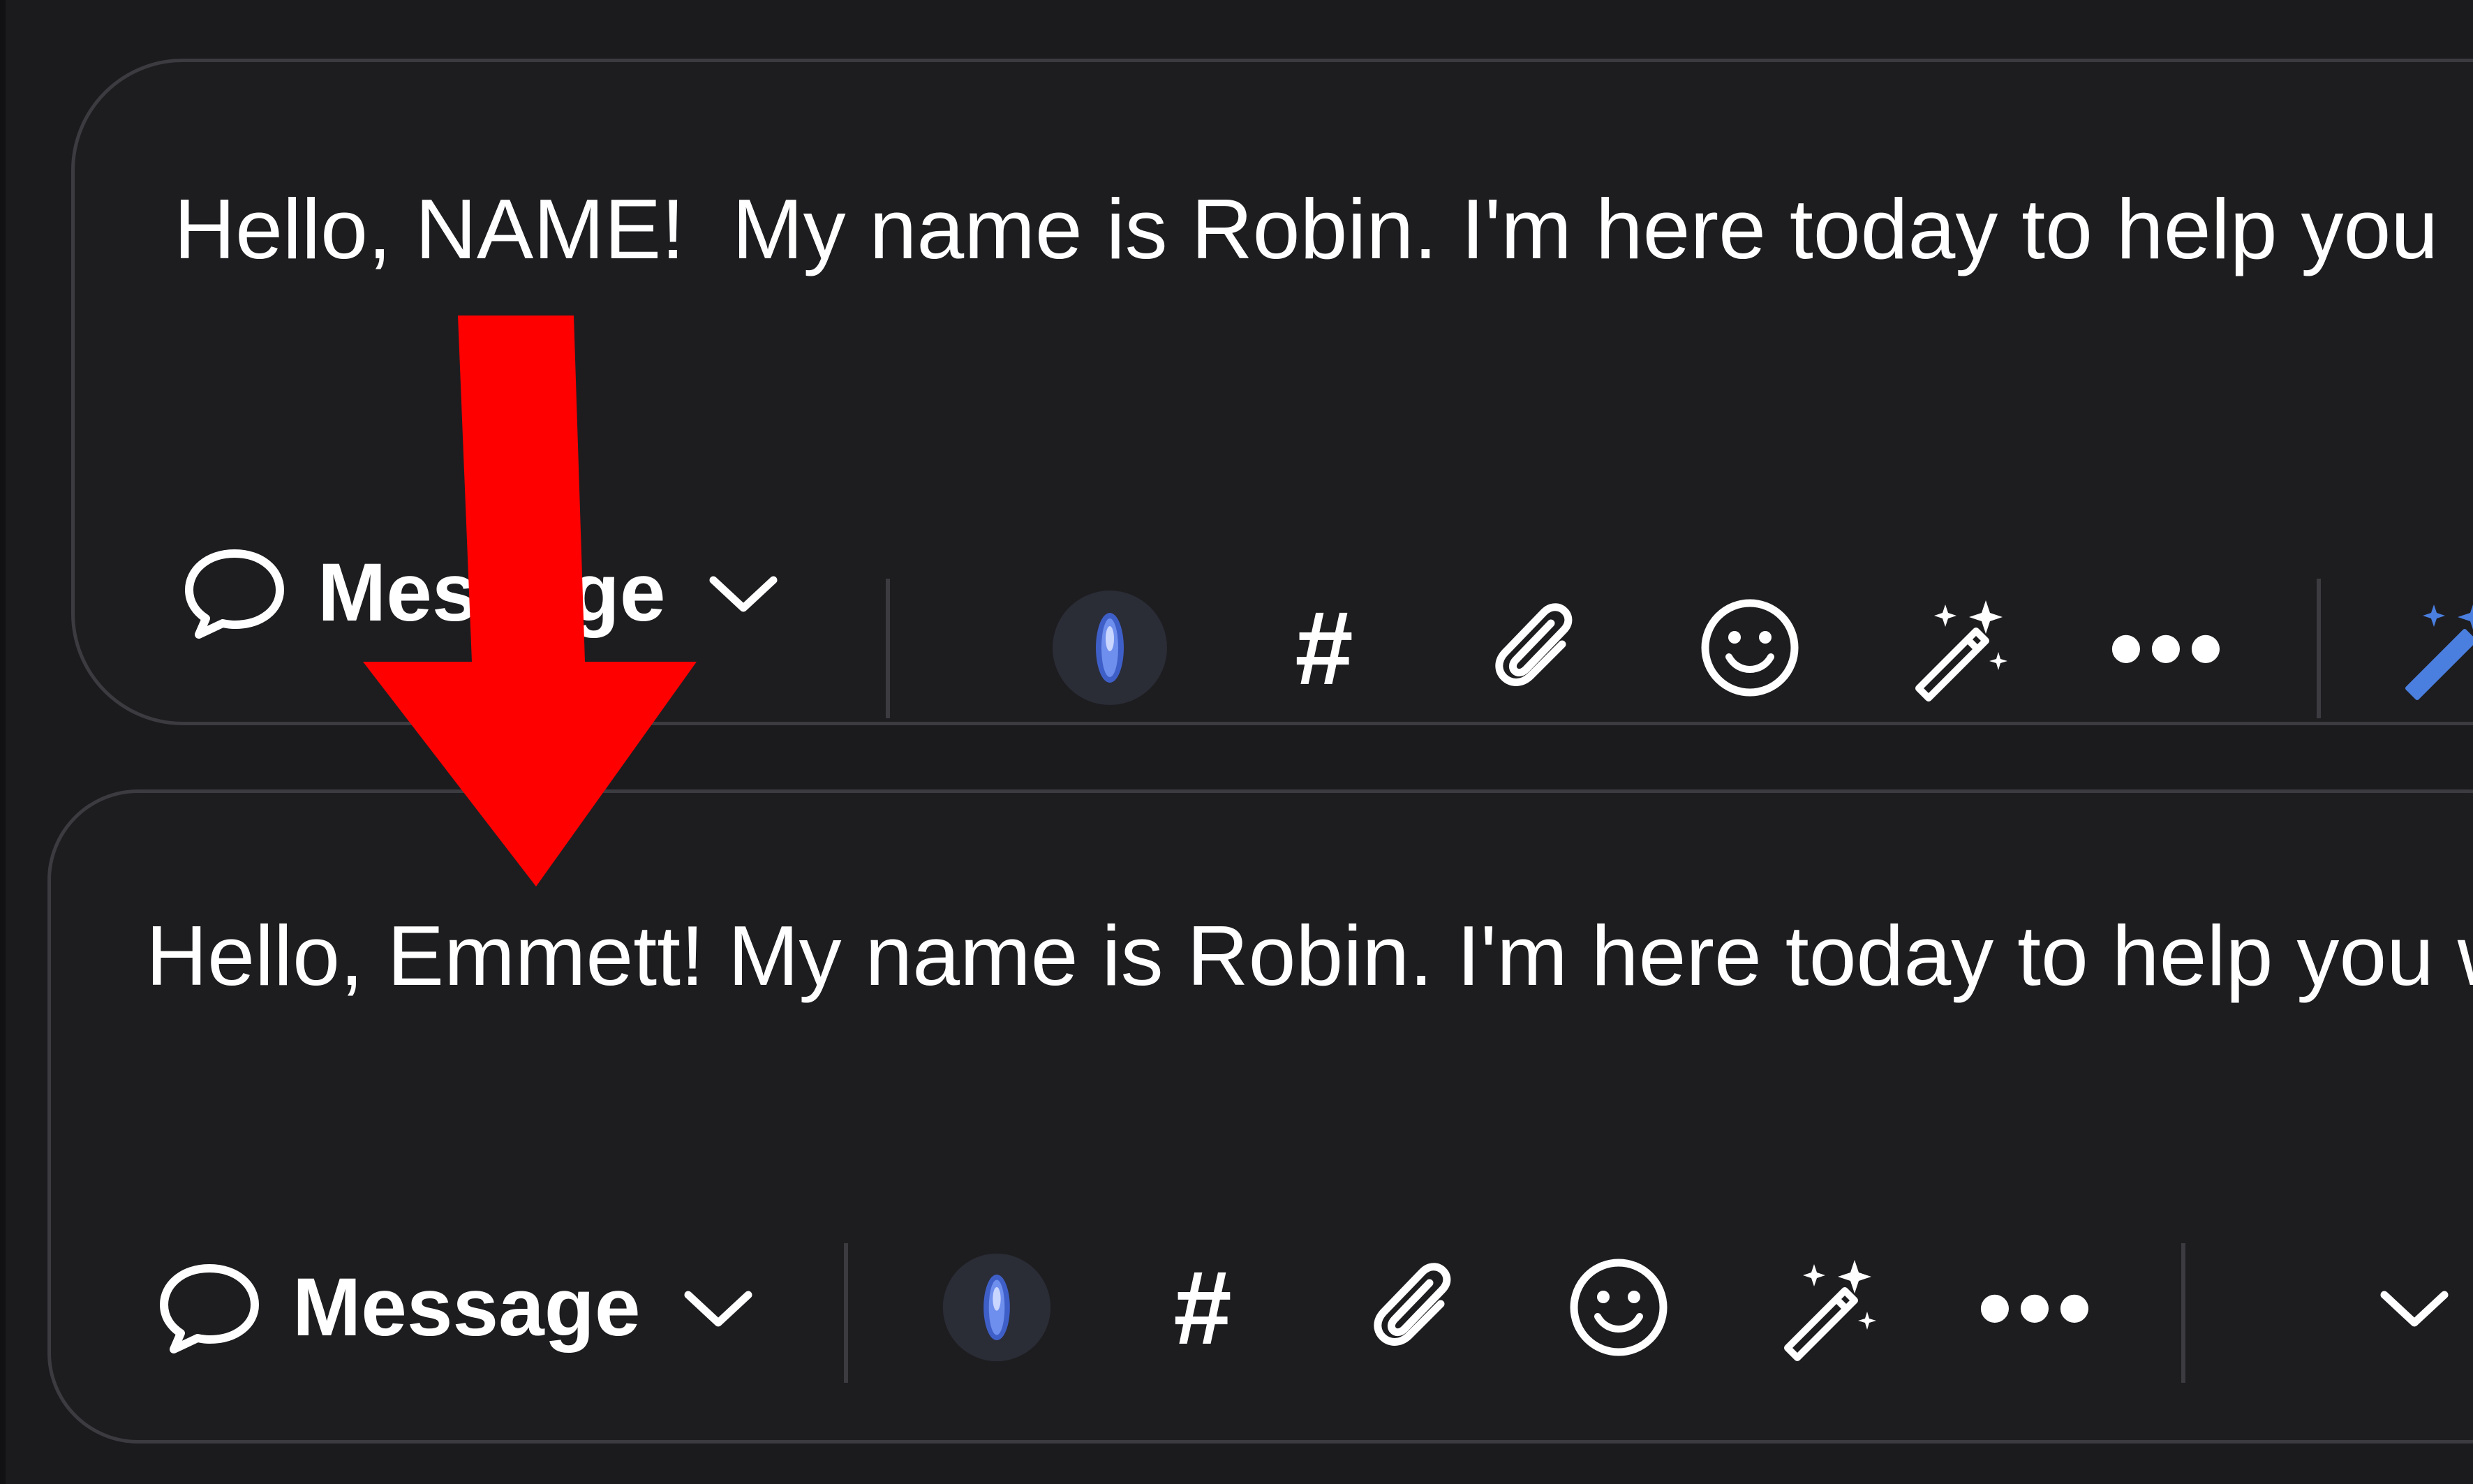  What do you see at coordinates (3, 742) in the screenshot?
I see `window-edge` at bounding box center [3, 742].